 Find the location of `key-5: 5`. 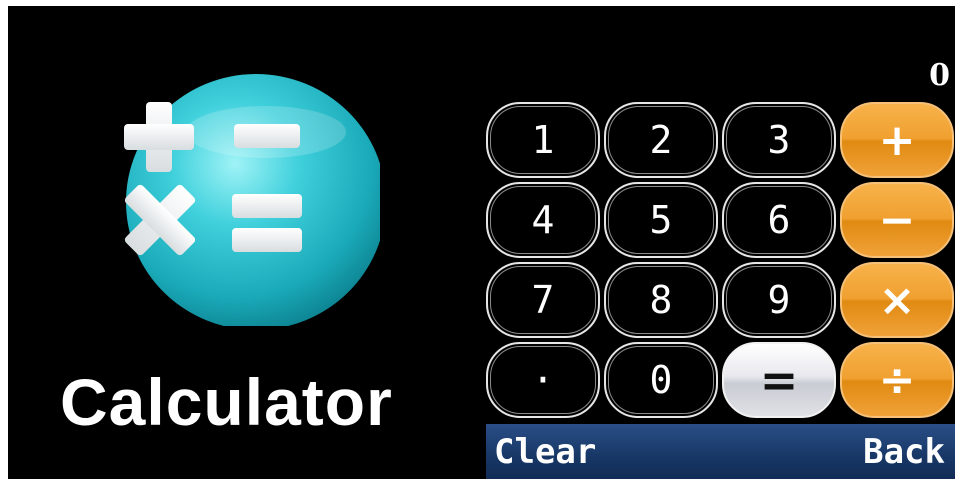

key-5: 5 is located at coordinates (661, 220).